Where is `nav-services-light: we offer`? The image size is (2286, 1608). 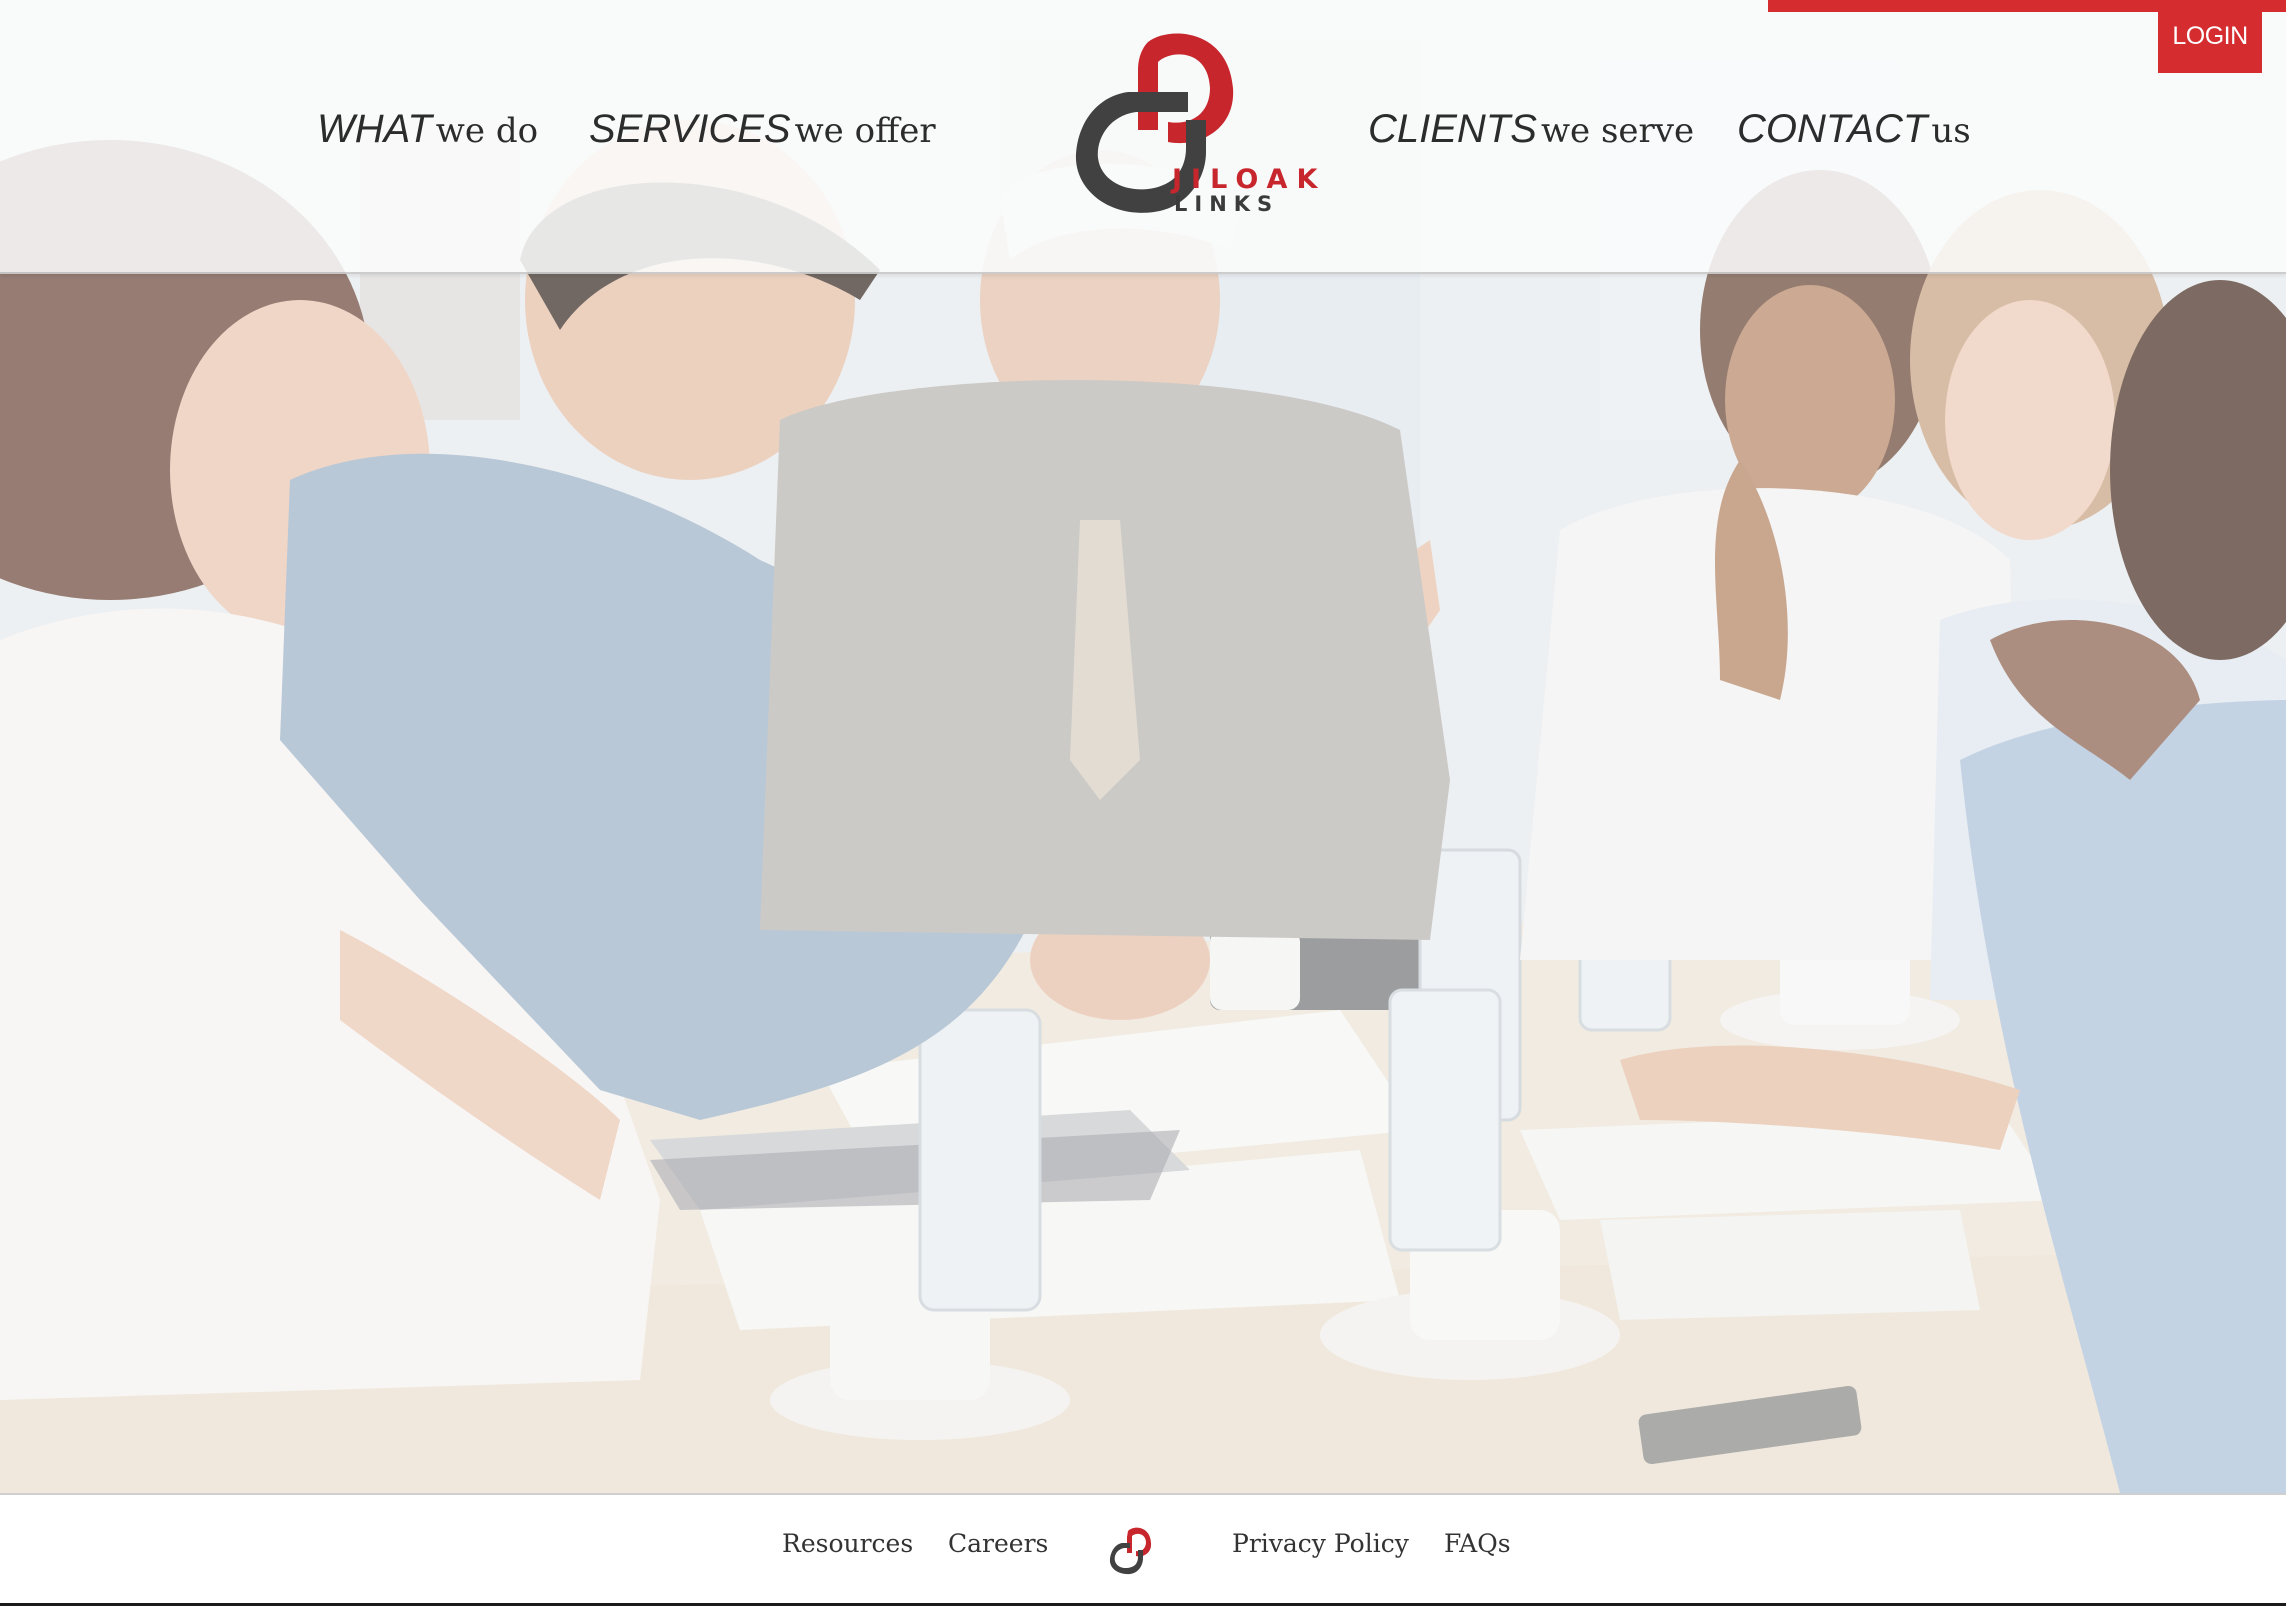
nav-services-light: we offer is located at coordinates (865, 131).